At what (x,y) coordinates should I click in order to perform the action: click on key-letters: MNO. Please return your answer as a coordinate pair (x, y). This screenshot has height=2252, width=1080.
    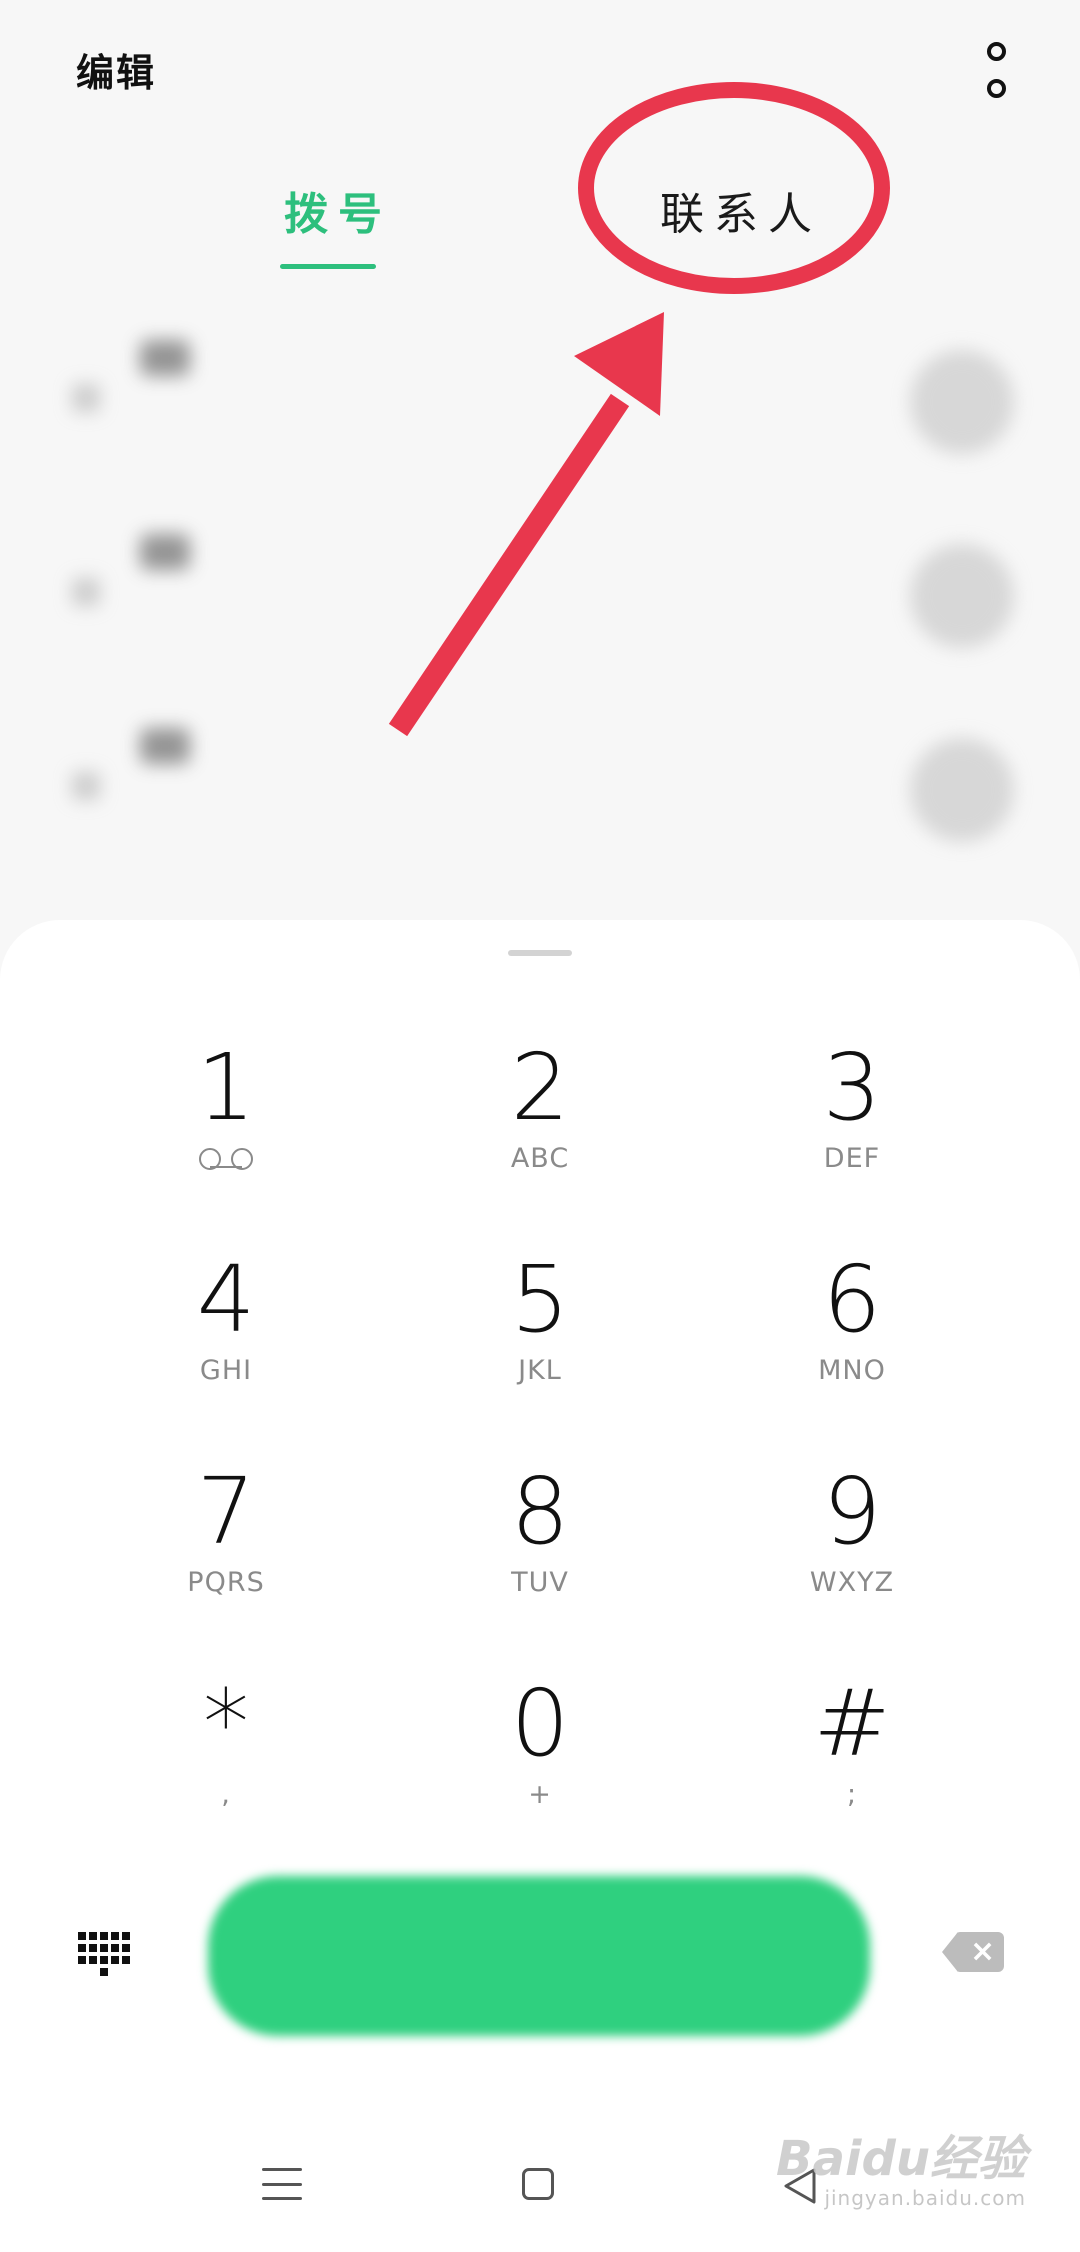
    Looking at the image, I should click on (852, 1370).